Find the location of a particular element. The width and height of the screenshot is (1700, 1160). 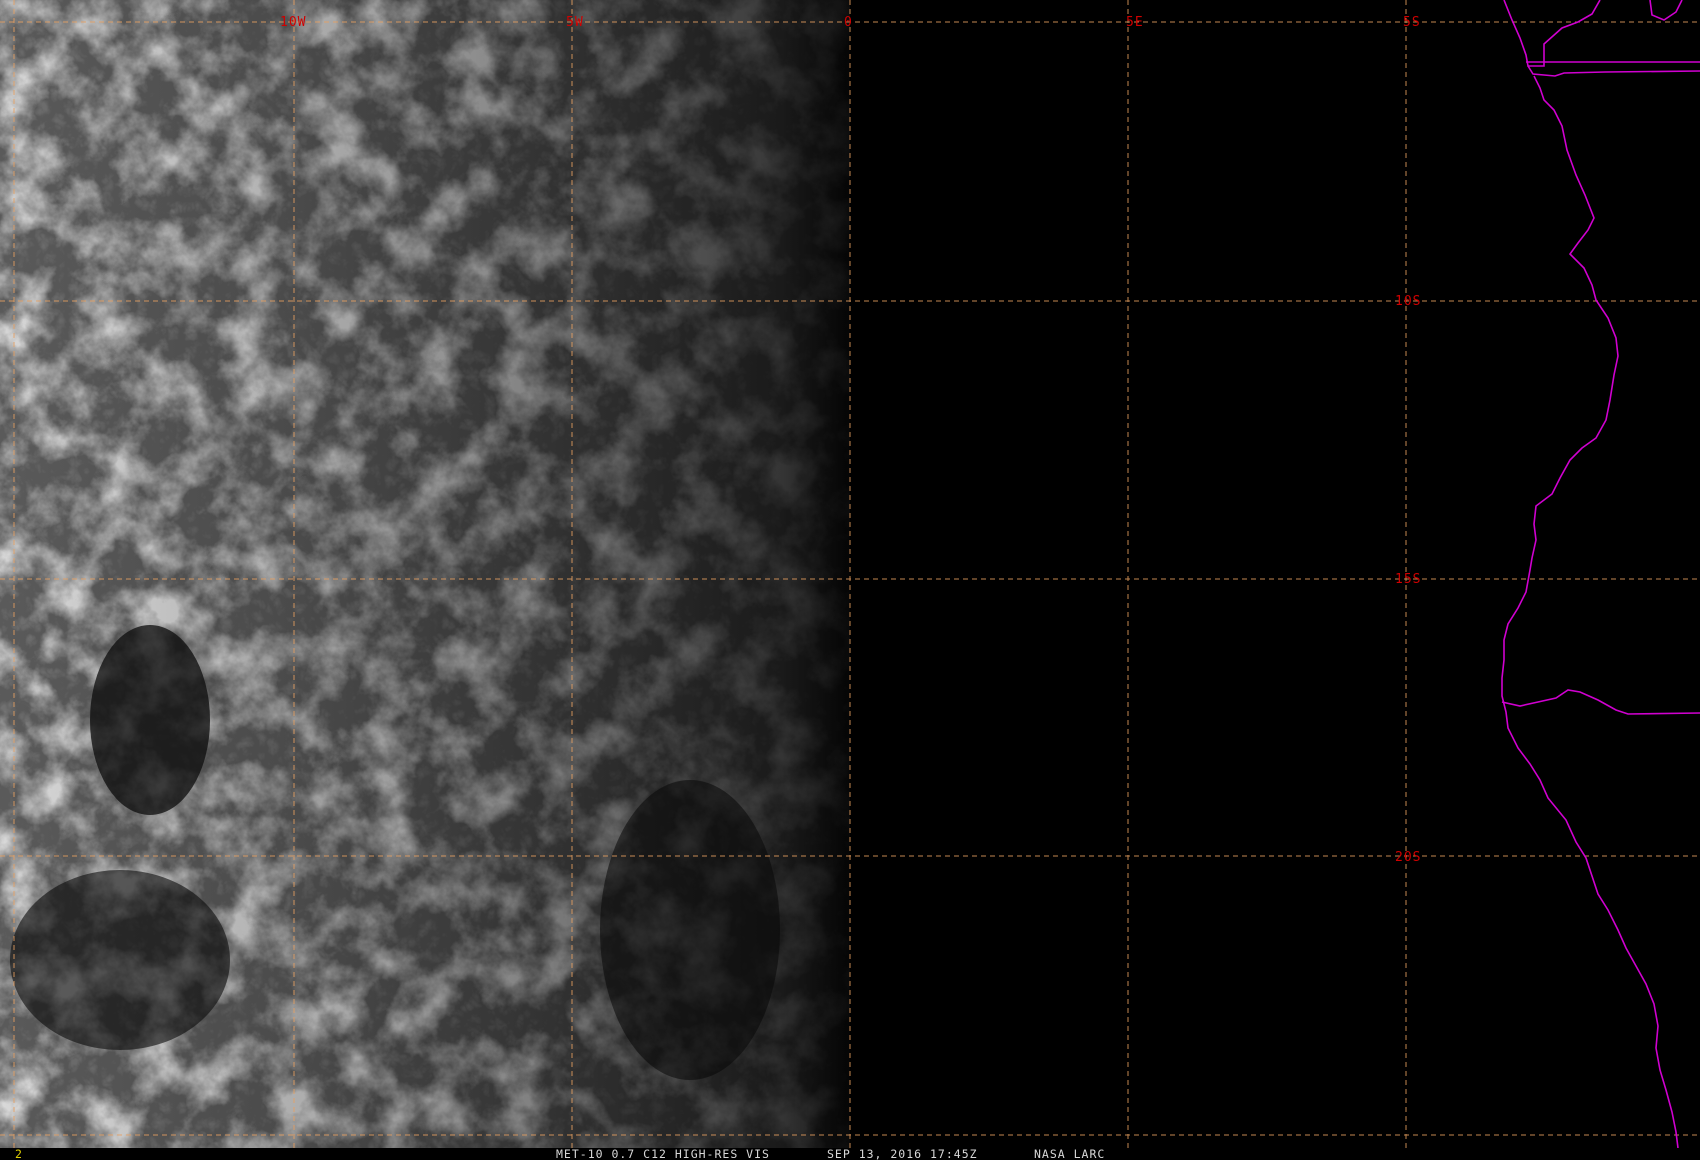

lat-label-20s: 20S is located at coordinates (1408, 857).